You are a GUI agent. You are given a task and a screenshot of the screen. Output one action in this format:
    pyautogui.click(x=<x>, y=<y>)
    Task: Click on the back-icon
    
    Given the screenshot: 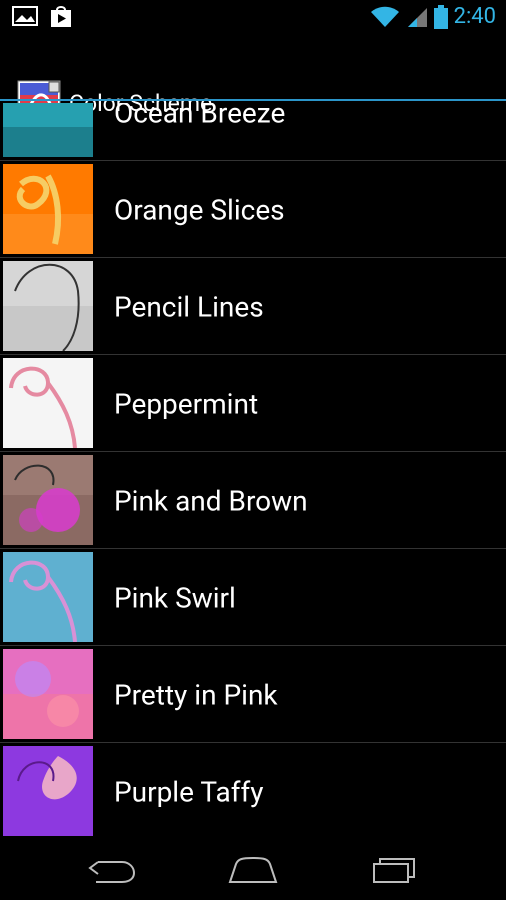 What is the action you would take?
    pyautogui.click(x=112, y=872)
    